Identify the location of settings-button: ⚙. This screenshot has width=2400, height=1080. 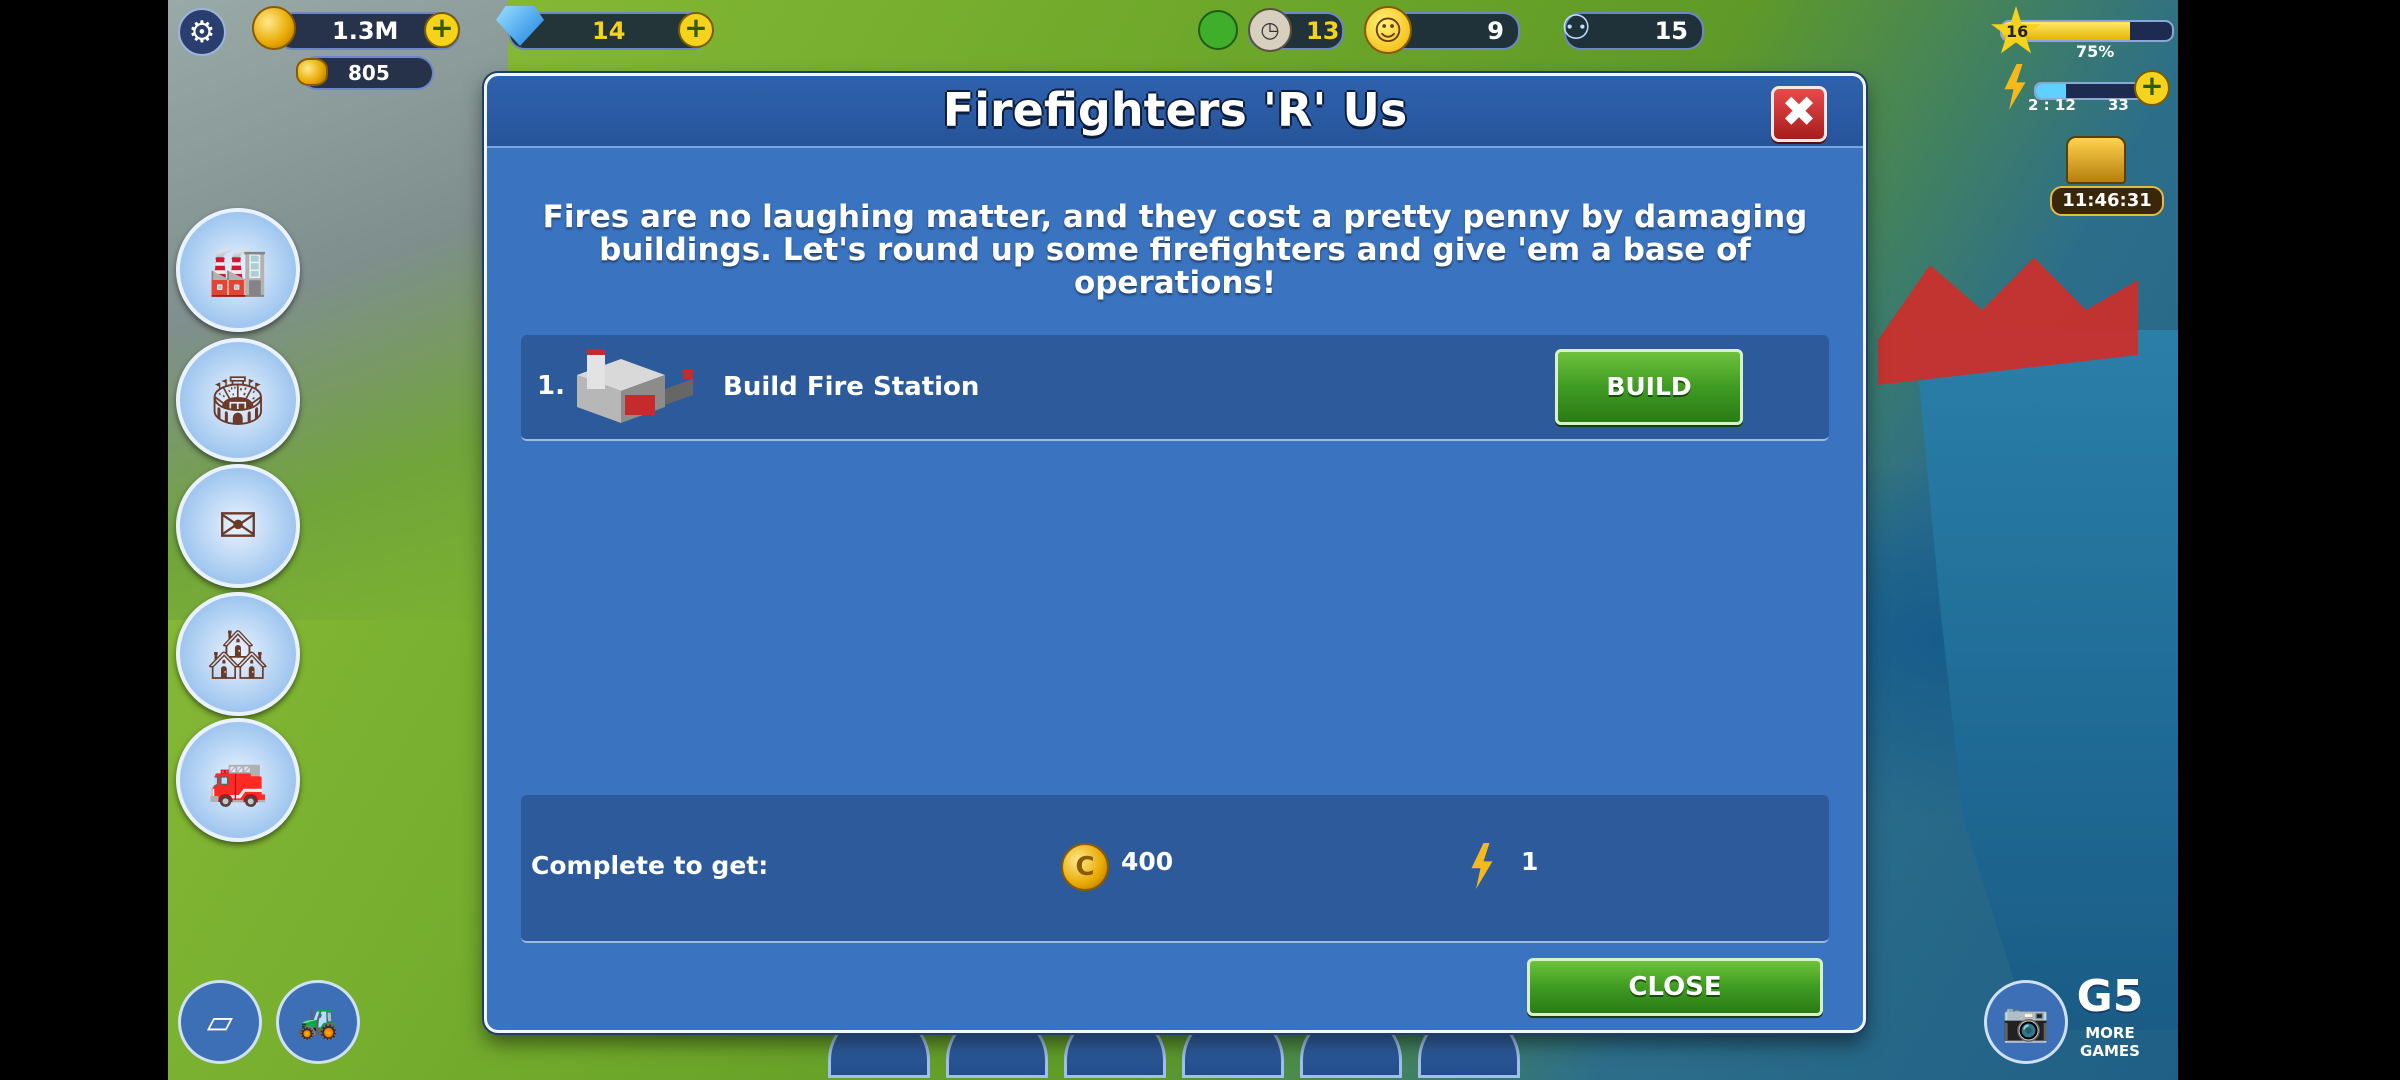
(202, 32).